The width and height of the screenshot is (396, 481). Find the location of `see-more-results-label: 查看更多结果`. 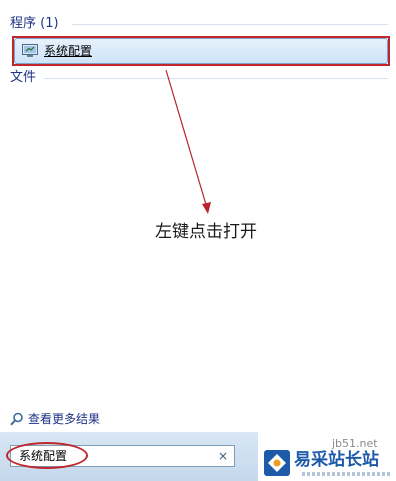

see-more-results-label: 查看更多结果 is located at coordinates (64, 419).